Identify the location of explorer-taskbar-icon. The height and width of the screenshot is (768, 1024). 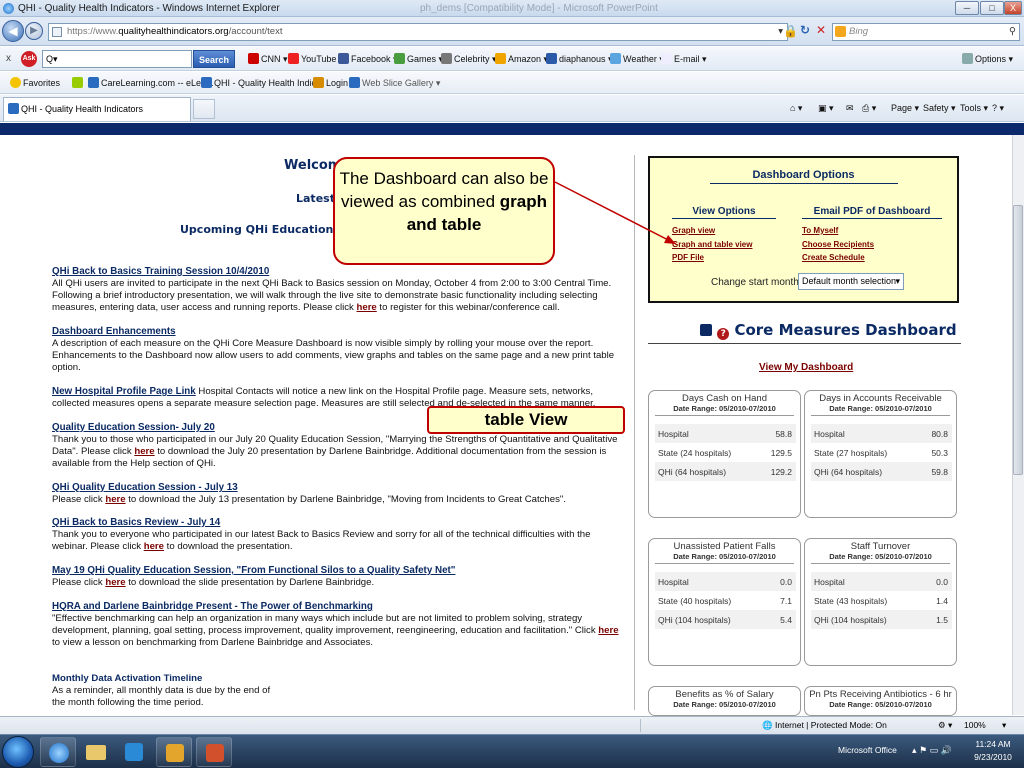
(96, 752).